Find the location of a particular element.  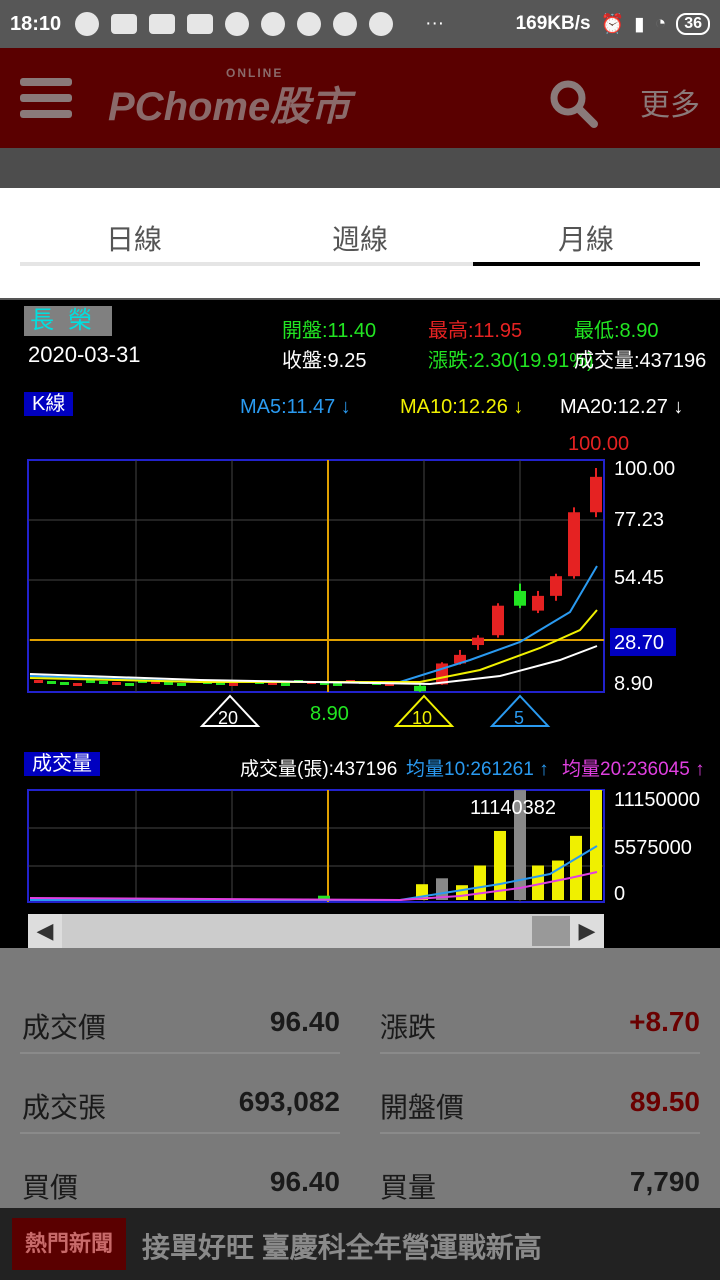

status-time: 18:10 is located at coordinates (36, 23).